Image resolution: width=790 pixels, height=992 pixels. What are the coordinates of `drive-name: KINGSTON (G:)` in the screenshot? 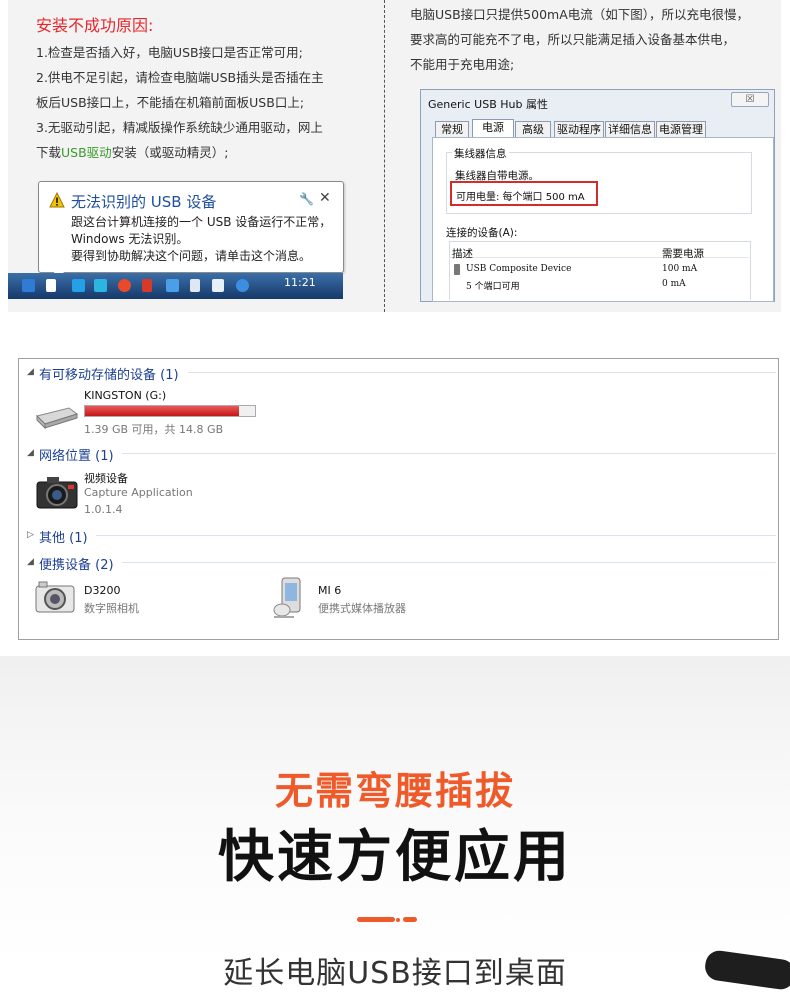 It's located at (125, 395).